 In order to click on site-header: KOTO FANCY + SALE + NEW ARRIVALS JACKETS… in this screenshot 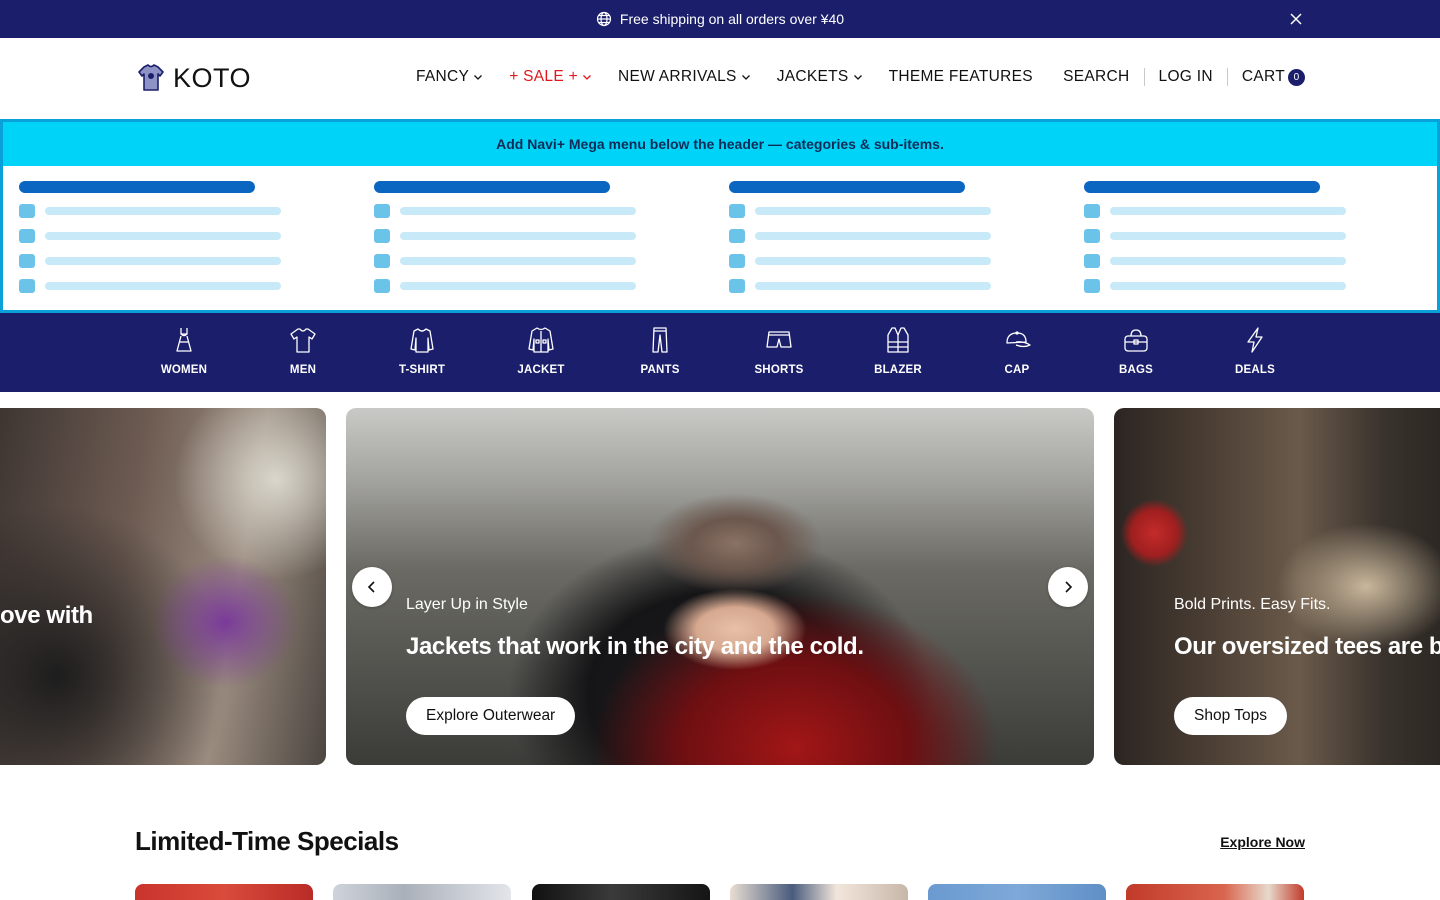, I will do `click(720, 78)`.